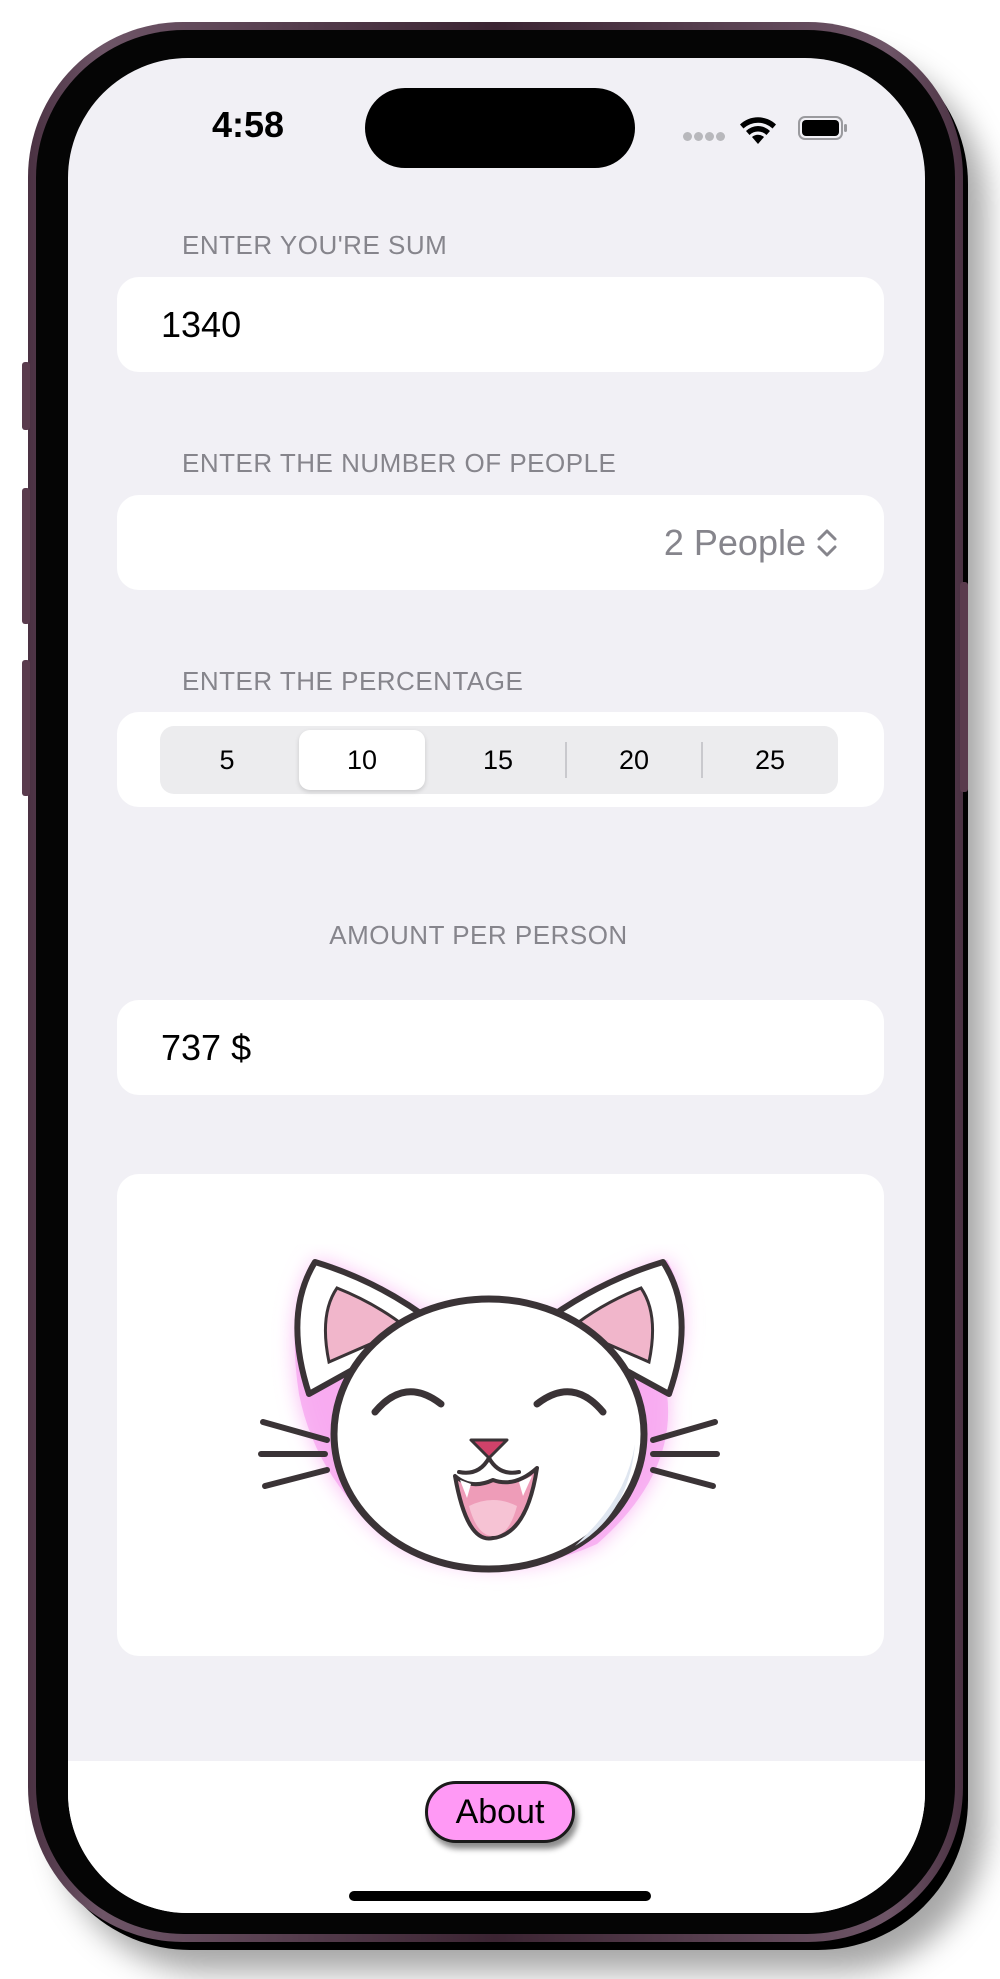 The height and width of the screenshot is (1979, 1000). What do you see at coordinates (822, 128) in the screenshot?
I see `battery-icon` at bounding box center [822, 128].